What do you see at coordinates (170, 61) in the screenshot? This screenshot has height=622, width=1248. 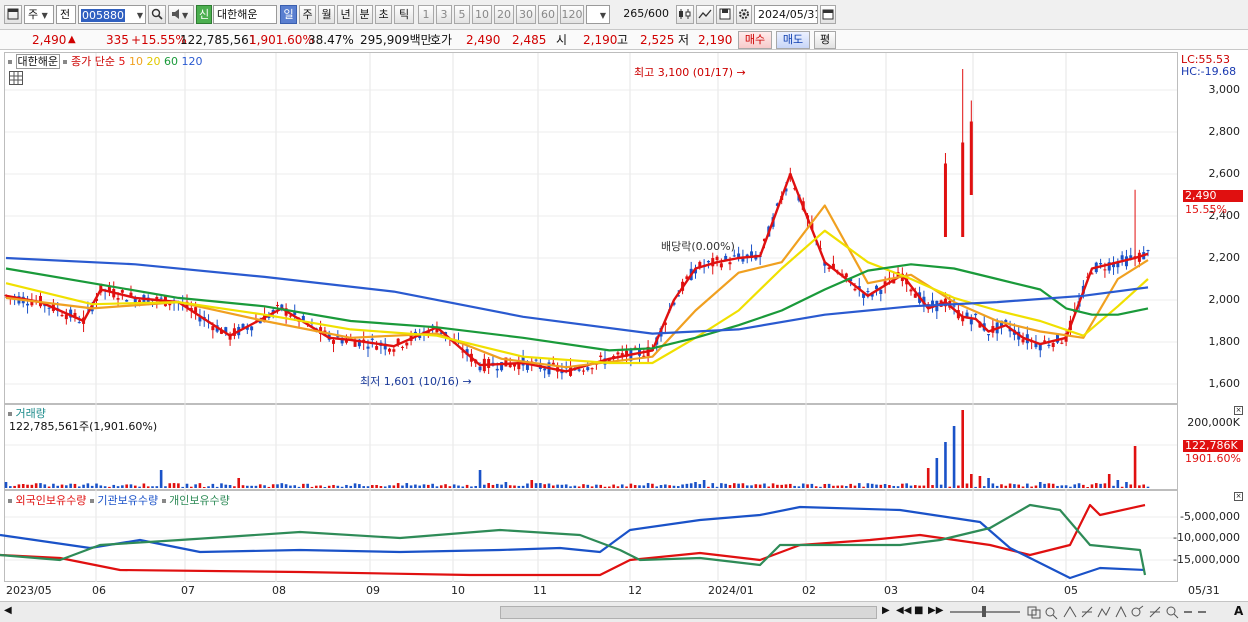 I see `legend-ma60: 60` at bounding box center [170, 61].